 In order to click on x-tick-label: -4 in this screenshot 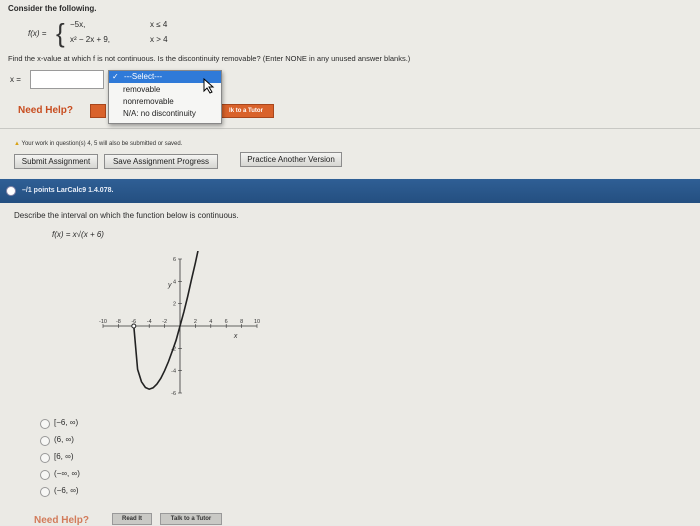, I will do `click(149, 322)`.